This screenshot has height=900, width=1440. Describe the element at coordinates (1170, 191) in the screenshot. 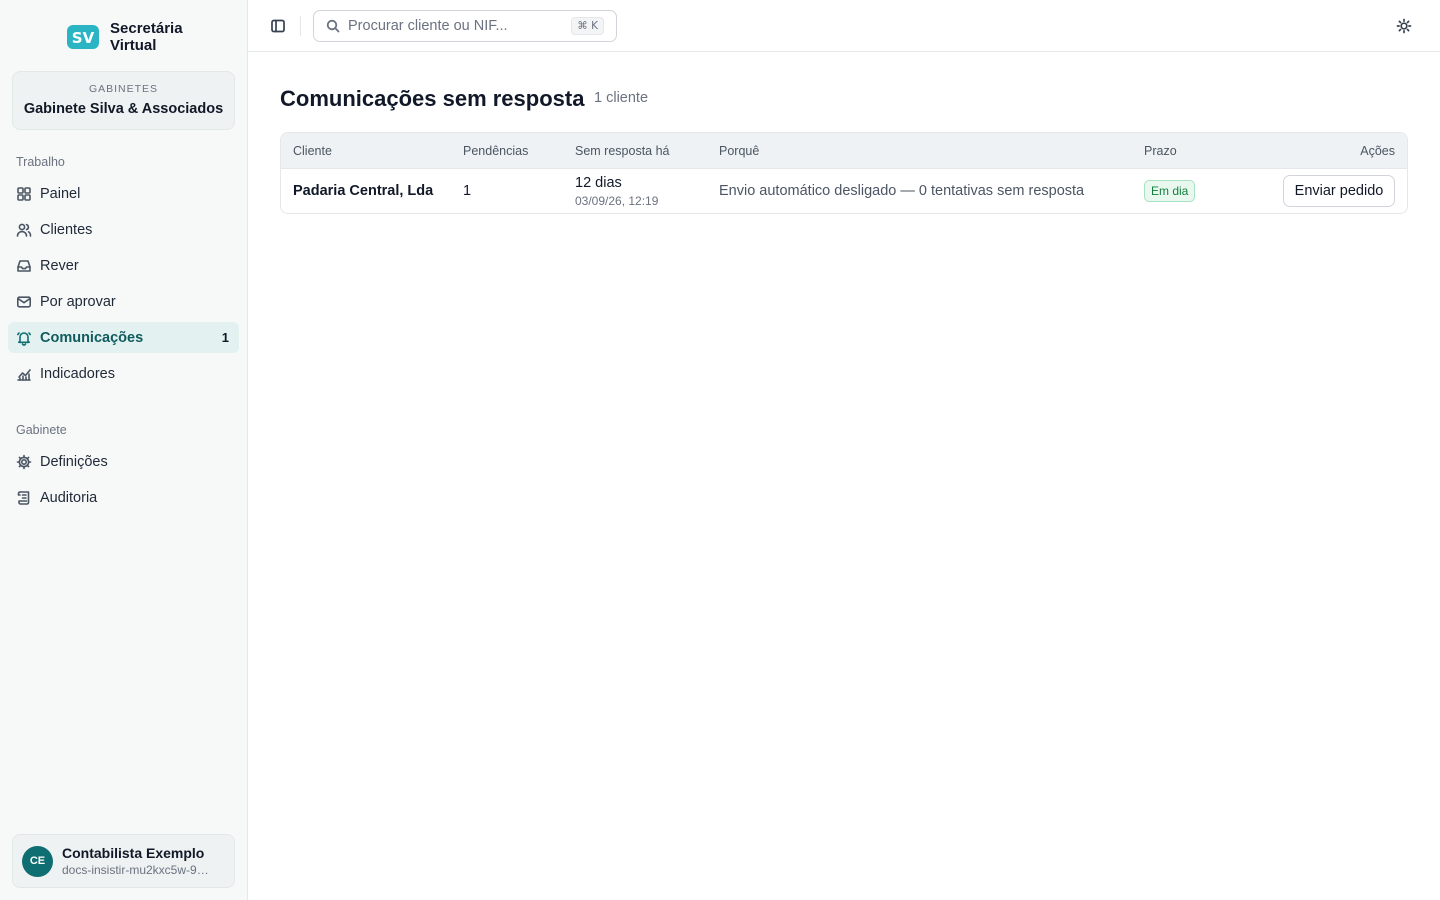

I see `status-badge: Em dia` at that location.